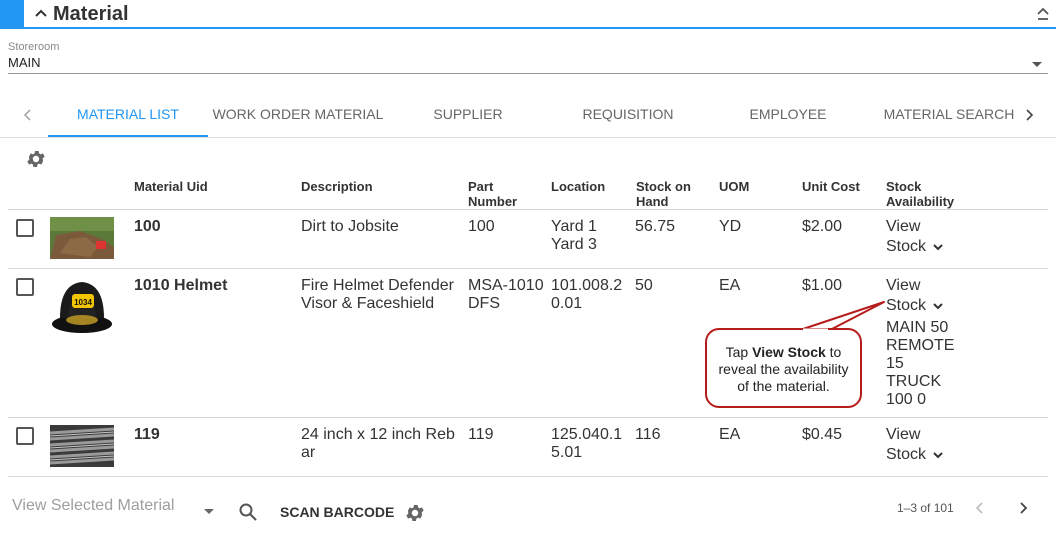 The image size is (1056, 544). I want to click on location-line: Yard 1, so click(574, 226).